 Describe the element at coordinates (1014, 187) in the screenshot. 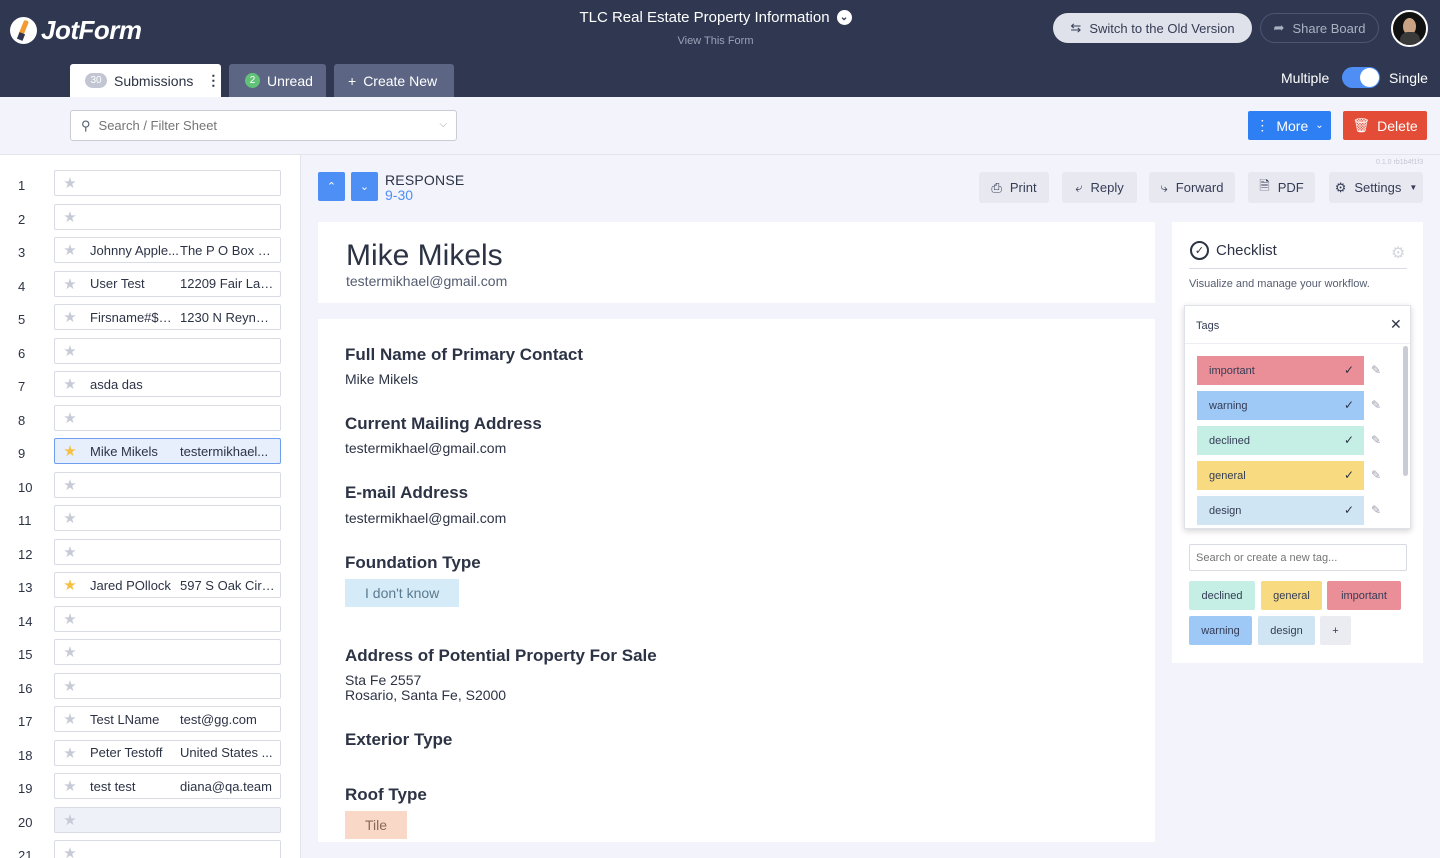

I see `print-button: ⎙ Print` at that location.